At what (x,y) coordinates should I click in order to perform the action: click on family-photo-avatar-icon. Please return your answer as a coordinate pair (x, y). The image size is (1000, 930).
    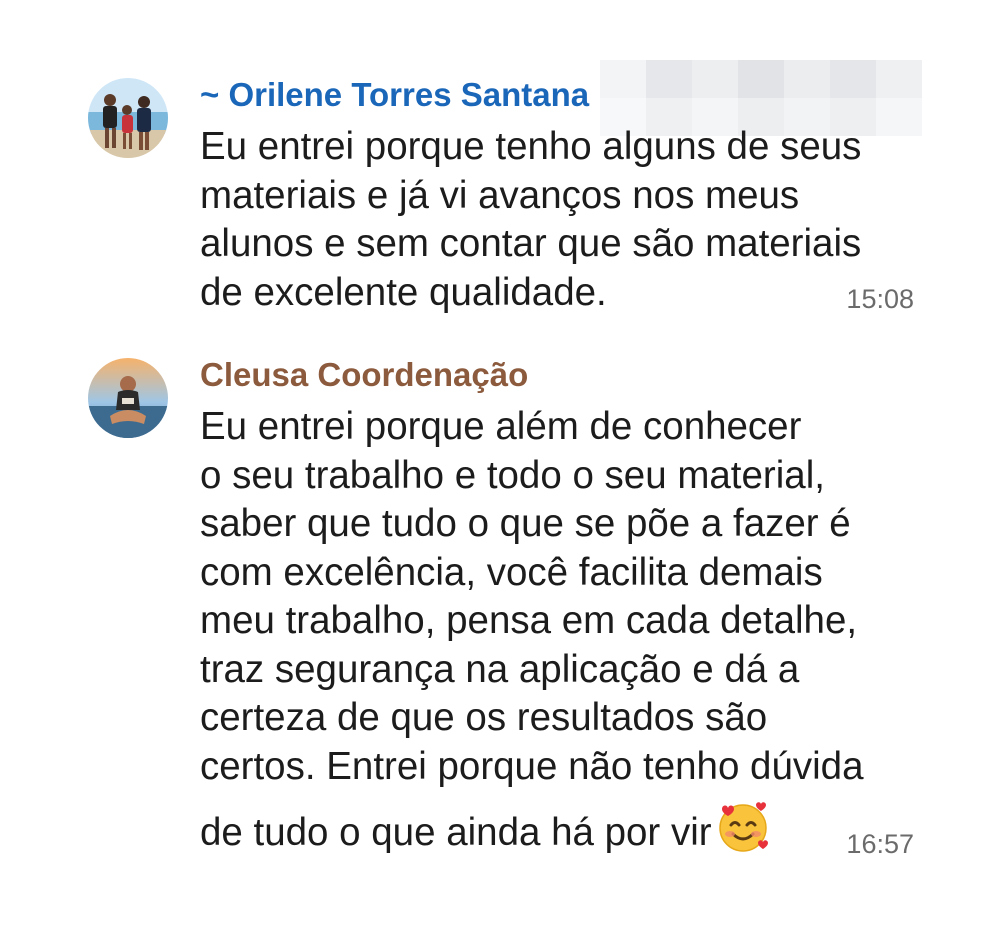
    Looking at the image, I should click on (128, 118).